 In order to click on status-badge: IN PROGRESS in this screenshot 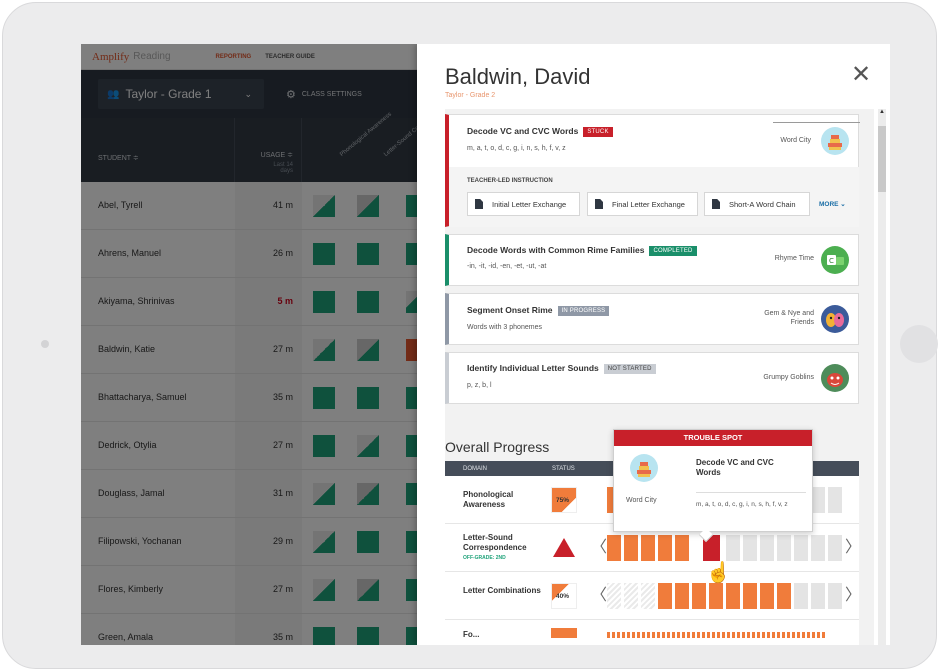, I will do `click(583, 311)`.